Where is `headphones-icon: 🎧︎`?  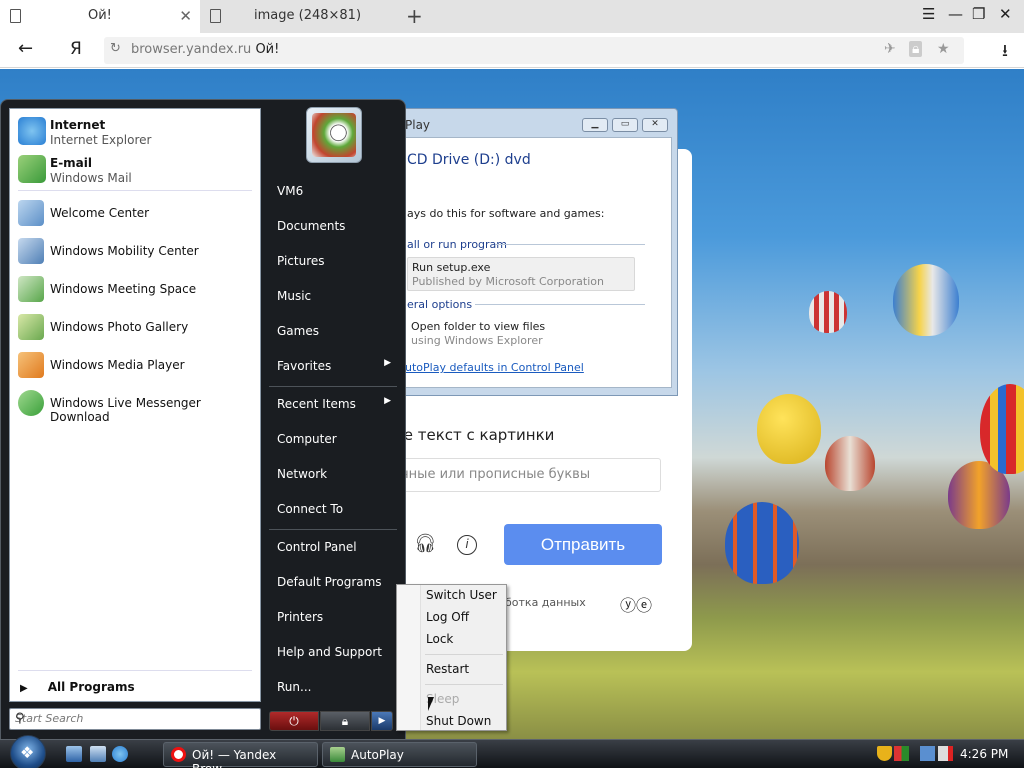
headphones-icon: 🎧︎ is located at coordinates (425, 543).